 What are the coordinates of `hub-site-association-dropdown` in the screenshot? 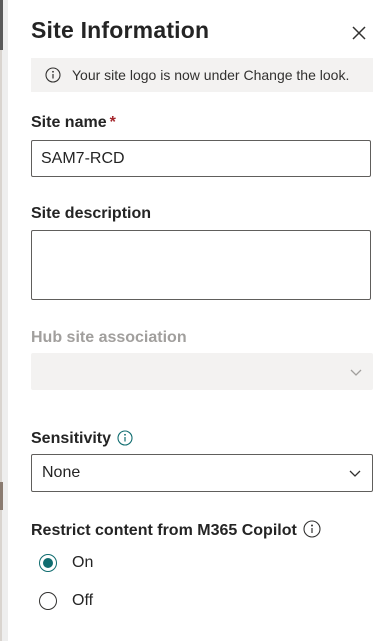 It's located at (202, 371).